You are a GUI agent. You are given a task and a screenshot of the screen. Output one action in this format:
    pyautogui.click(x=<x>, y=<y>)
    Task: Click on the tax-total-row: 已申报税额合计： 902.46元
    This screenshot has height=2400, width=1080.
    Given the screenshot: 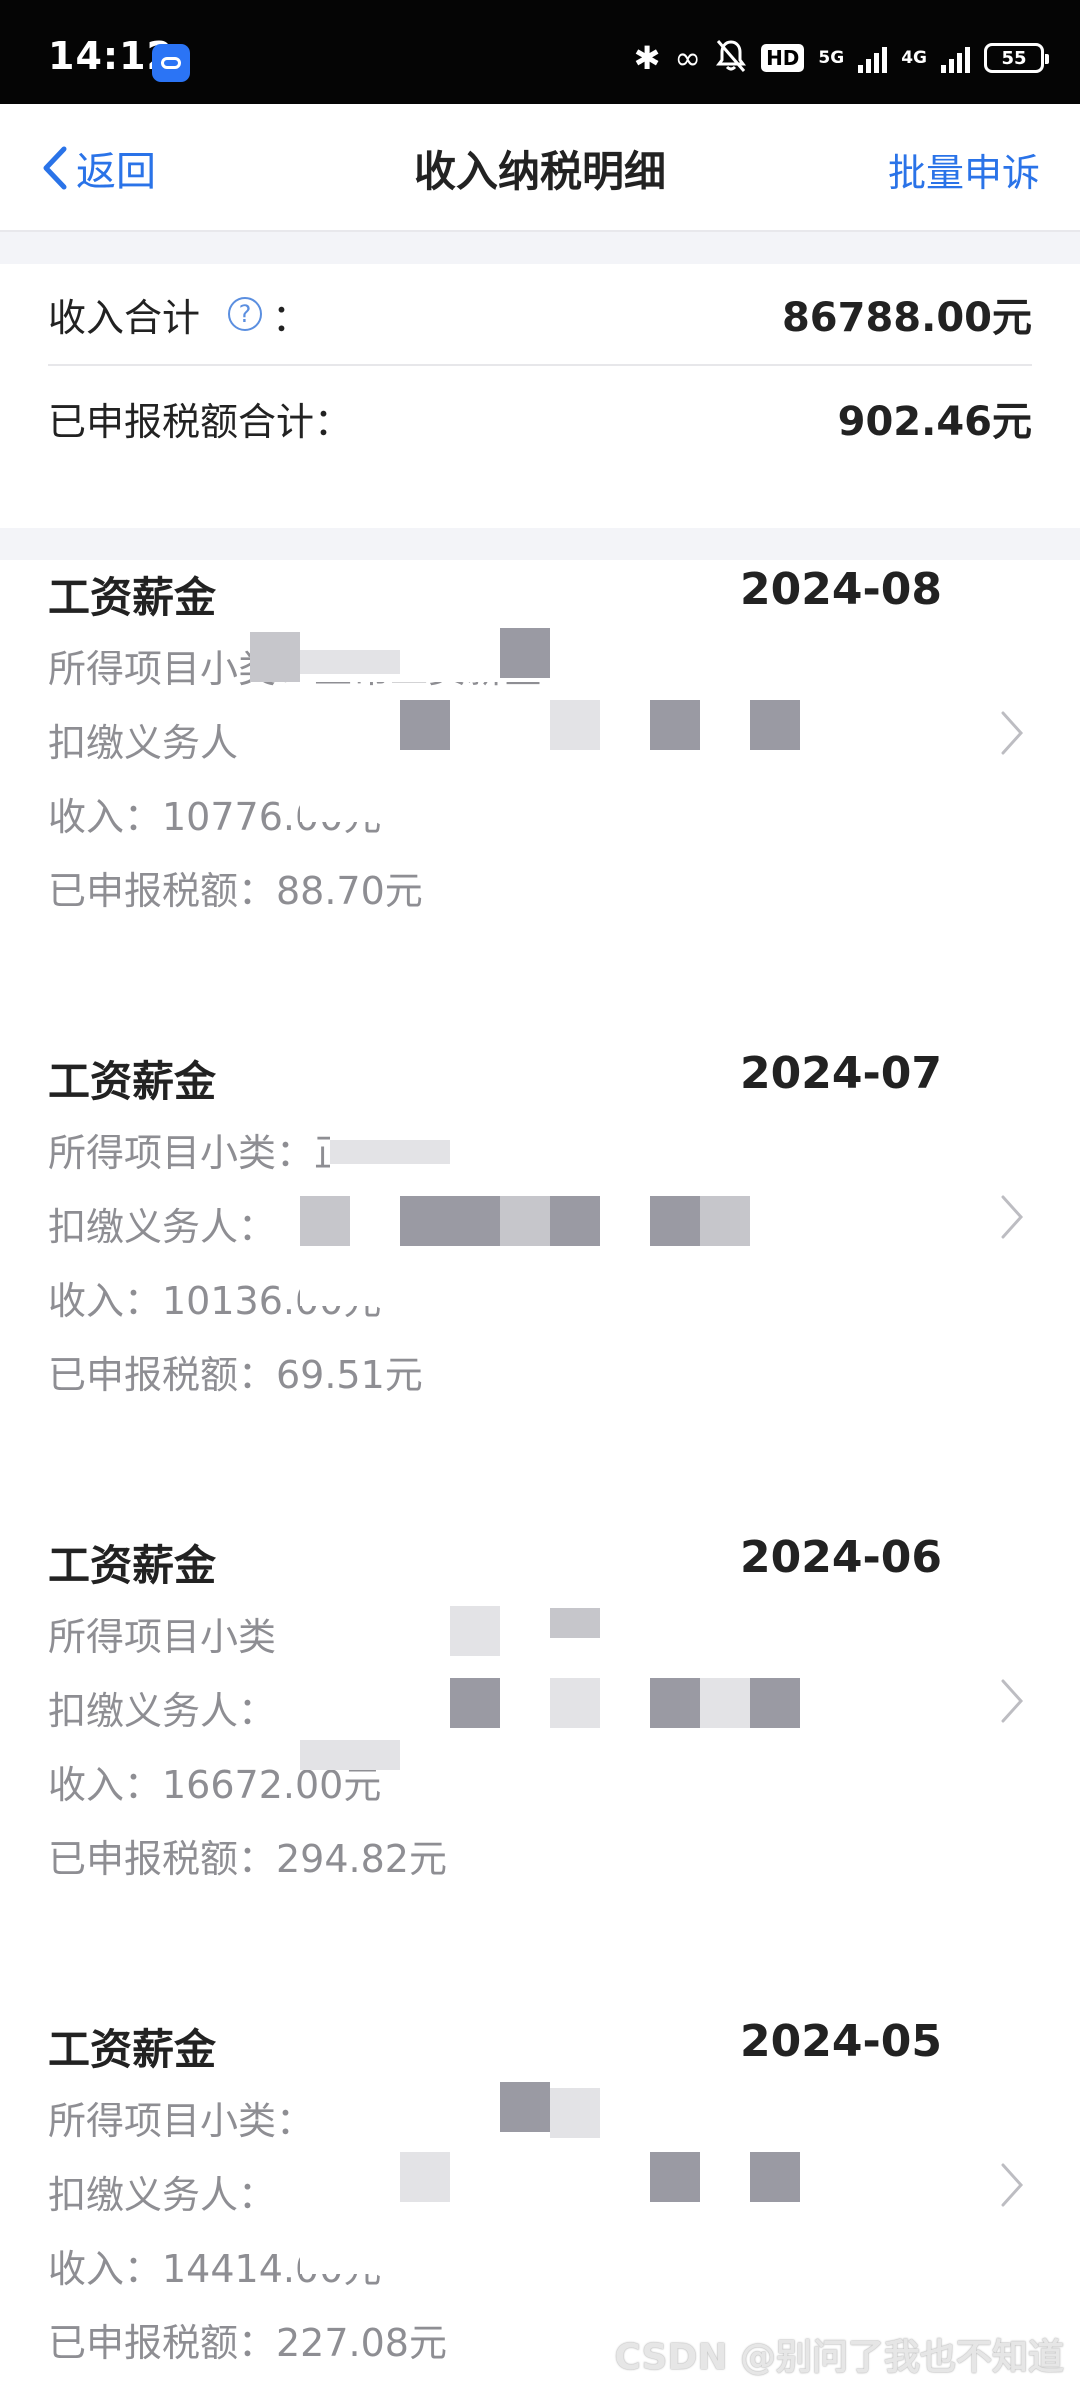 What is the action you would take?
    pyautogui.click(x=540, y=418)
    